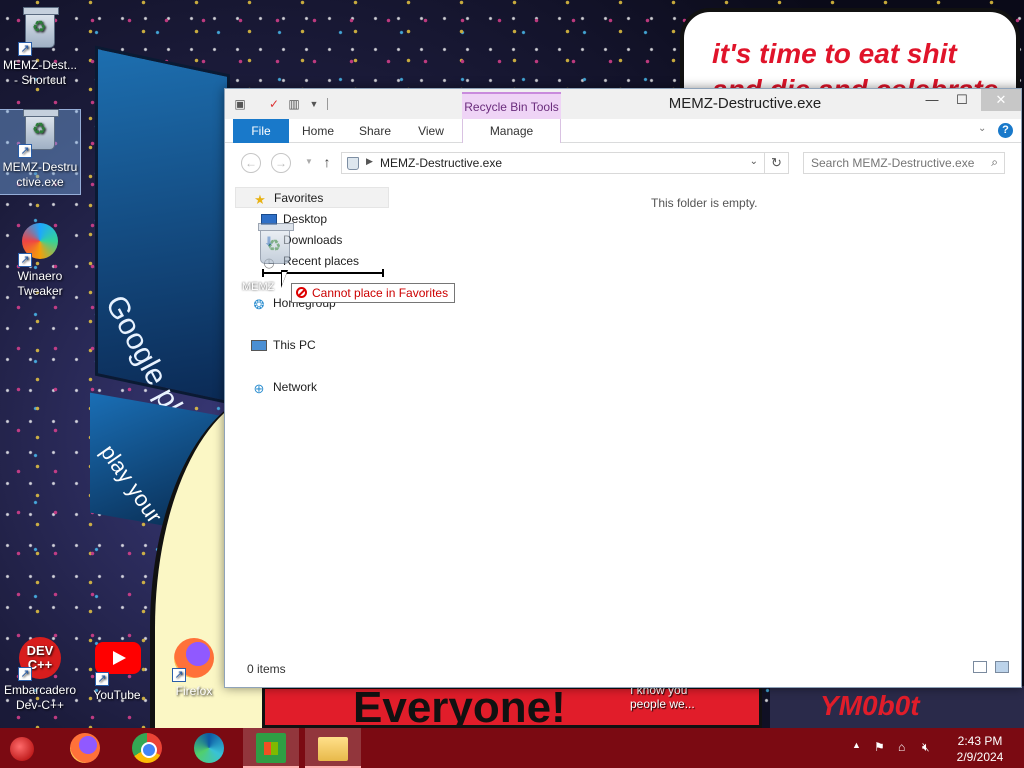 This screenshot has height=768, width=1024. What do you see at coordinates (980, 749) in the screenshot?
I see `taskbar-clock: 2:43 PM 2/9/2024` at bounding box center [980, 749].